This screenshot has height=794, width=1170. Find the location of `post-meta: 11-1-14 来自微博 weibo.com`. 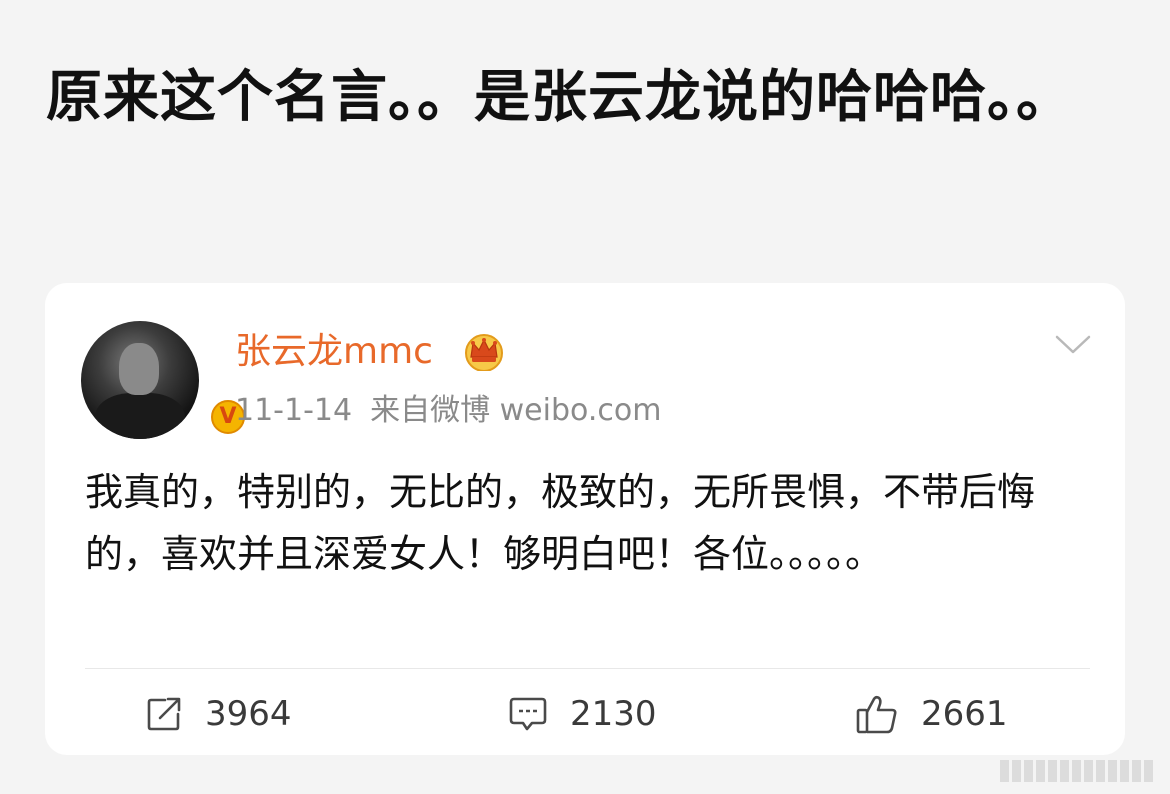

post-meta: 11-1-14 来自微博 weibo.com is located at coordinates (448, 411).